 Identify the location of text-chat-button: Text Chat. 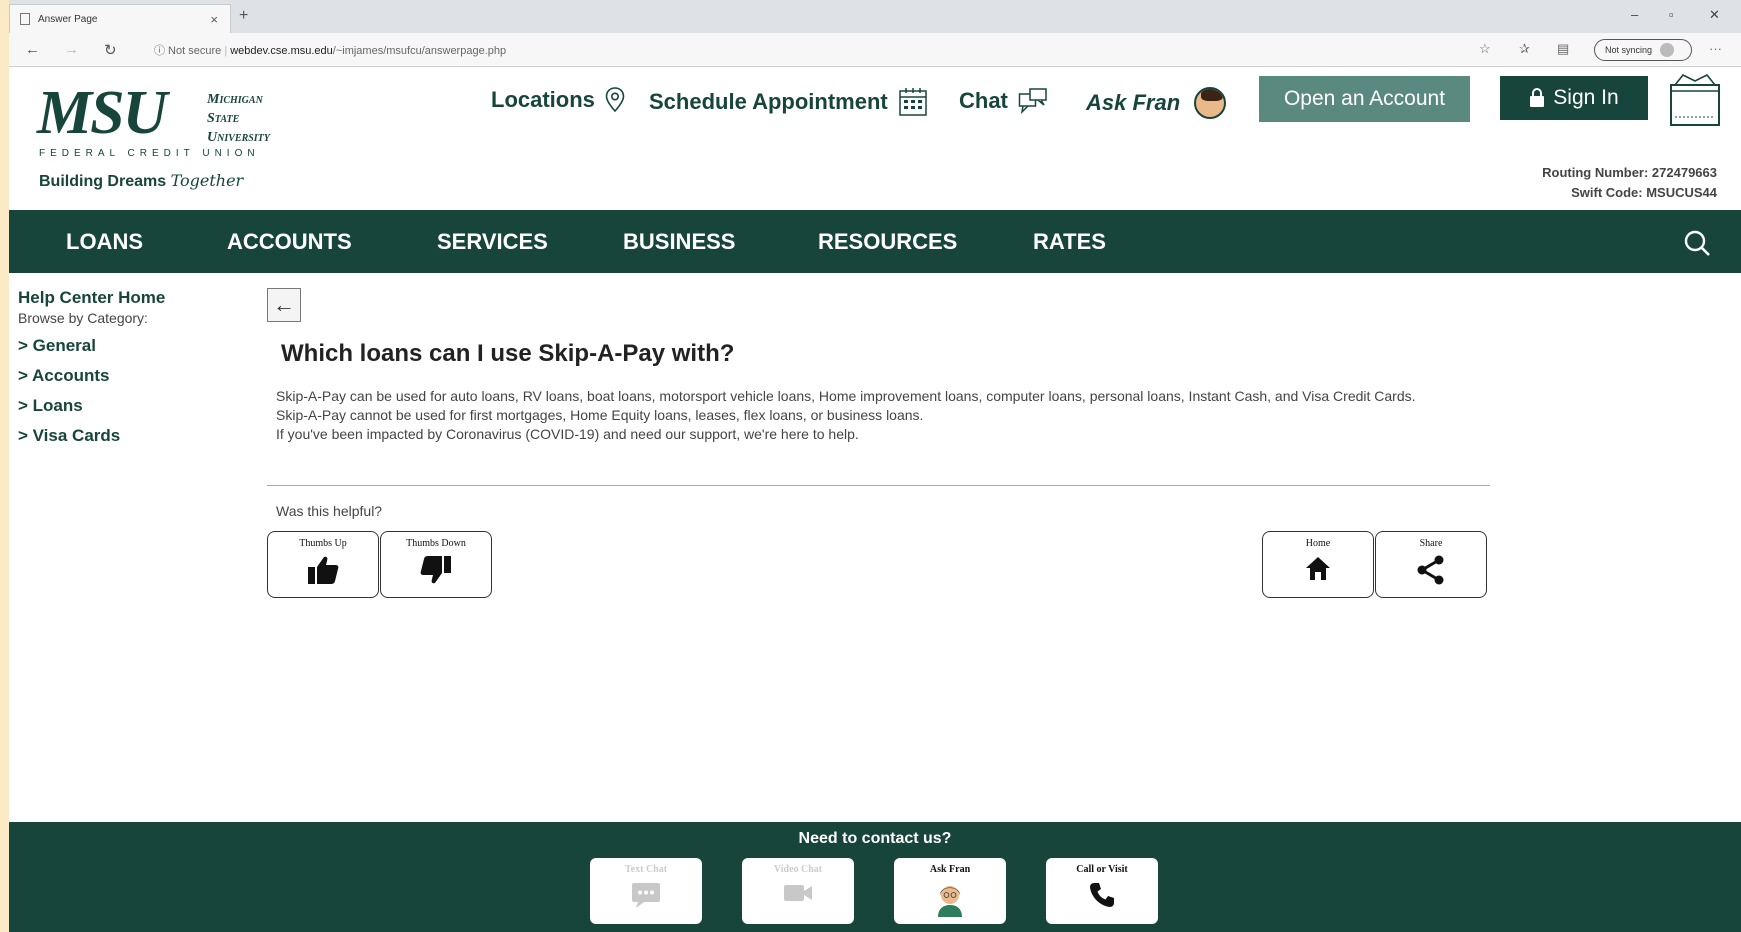
(646, 891).